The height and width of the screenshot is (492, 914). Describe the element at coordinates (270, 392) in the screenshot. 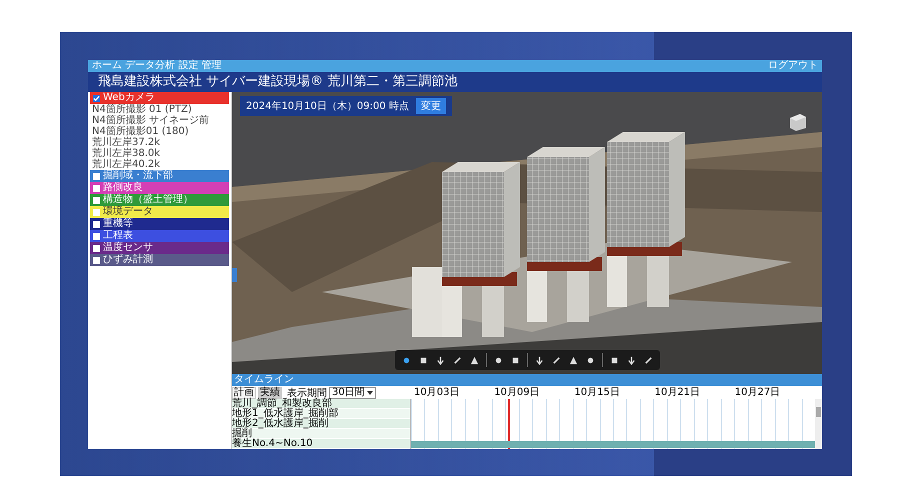

I see `mode-tab: 実績` at that location.